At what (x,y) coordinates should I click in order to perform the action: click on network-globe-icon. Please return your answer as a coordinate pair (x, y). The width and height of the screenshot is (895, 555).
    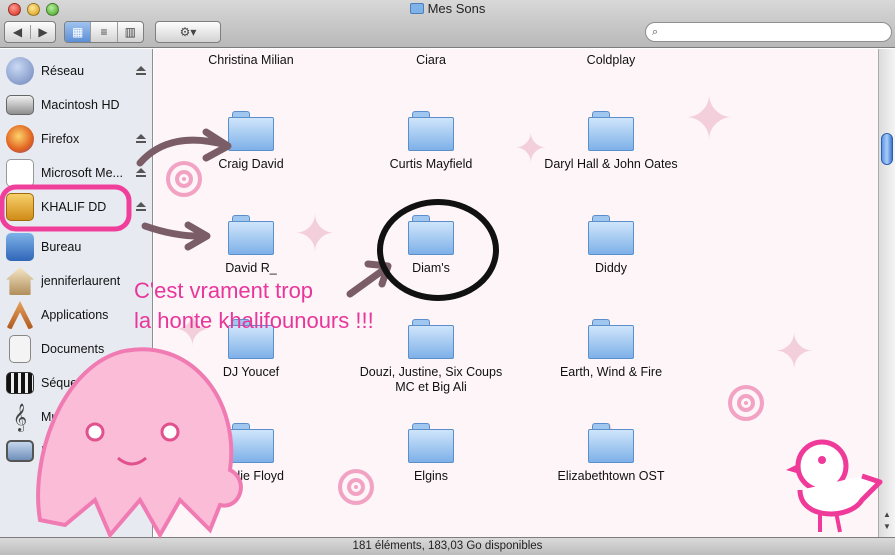
    Looking at the image, I should click on (20, 71).